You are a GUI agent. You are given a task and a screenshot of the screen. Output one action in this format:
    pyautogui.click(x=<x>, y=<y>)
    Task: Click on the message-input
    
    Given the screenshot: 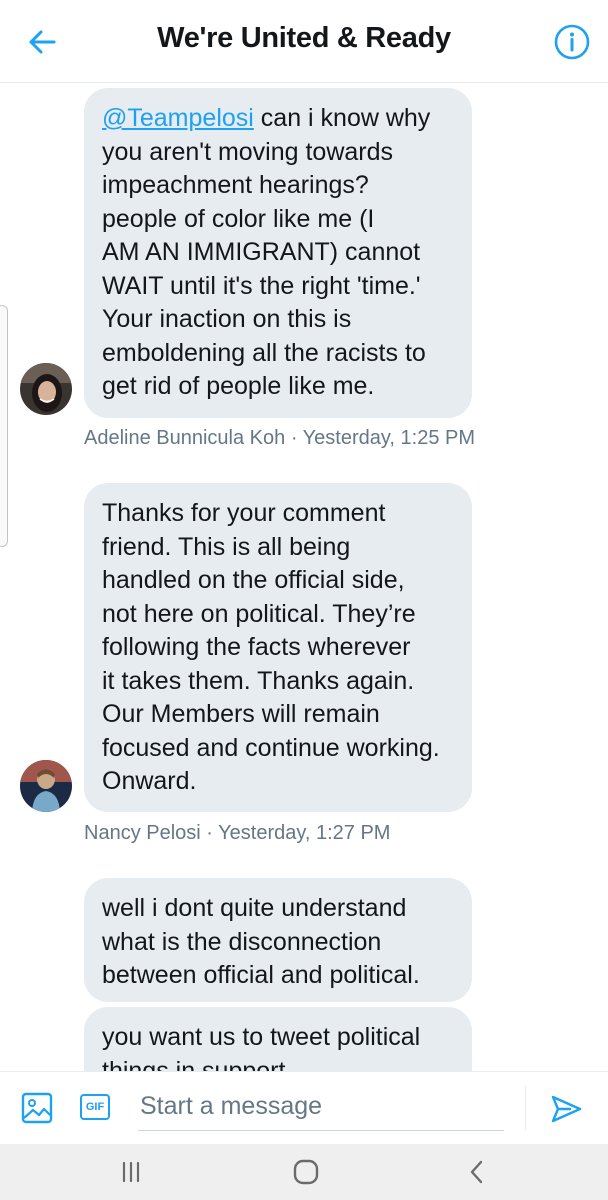 What is the action you would take?
    pyautogui.click(x=321, y=1106)
    